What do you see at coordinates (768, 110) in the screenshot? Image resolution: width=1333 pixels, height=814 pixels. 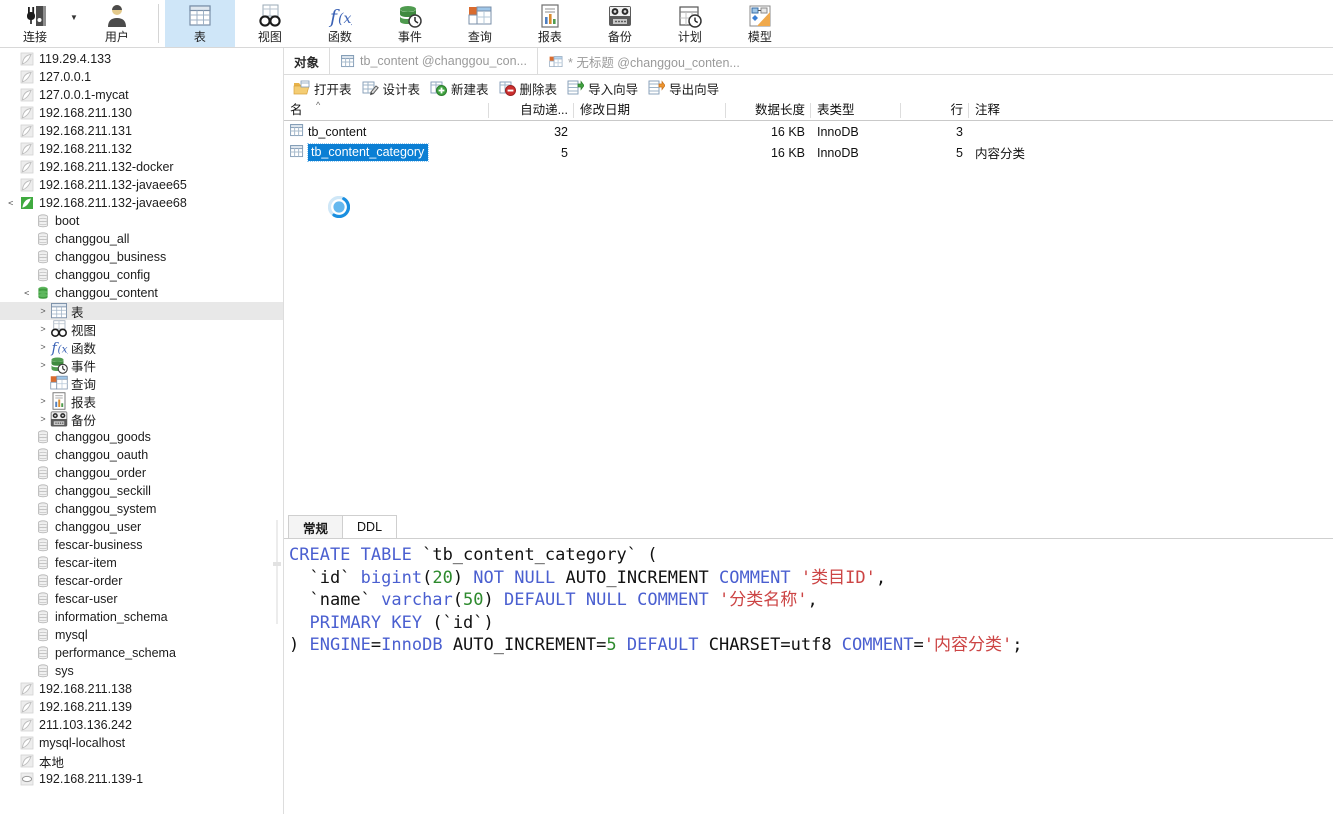 I see `column-header-3: 数据长度` at bounding box center [768, 110].